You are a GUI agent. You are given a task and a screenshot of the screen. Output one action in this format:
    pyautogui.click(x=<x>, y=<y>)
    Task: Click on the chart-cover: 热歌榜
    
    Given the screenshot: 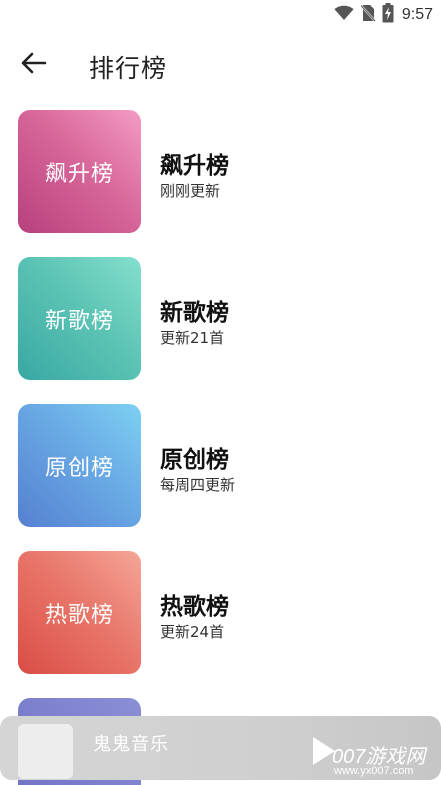 What is the action you would take?
    pyautogui.click(x=79, y=612)
    